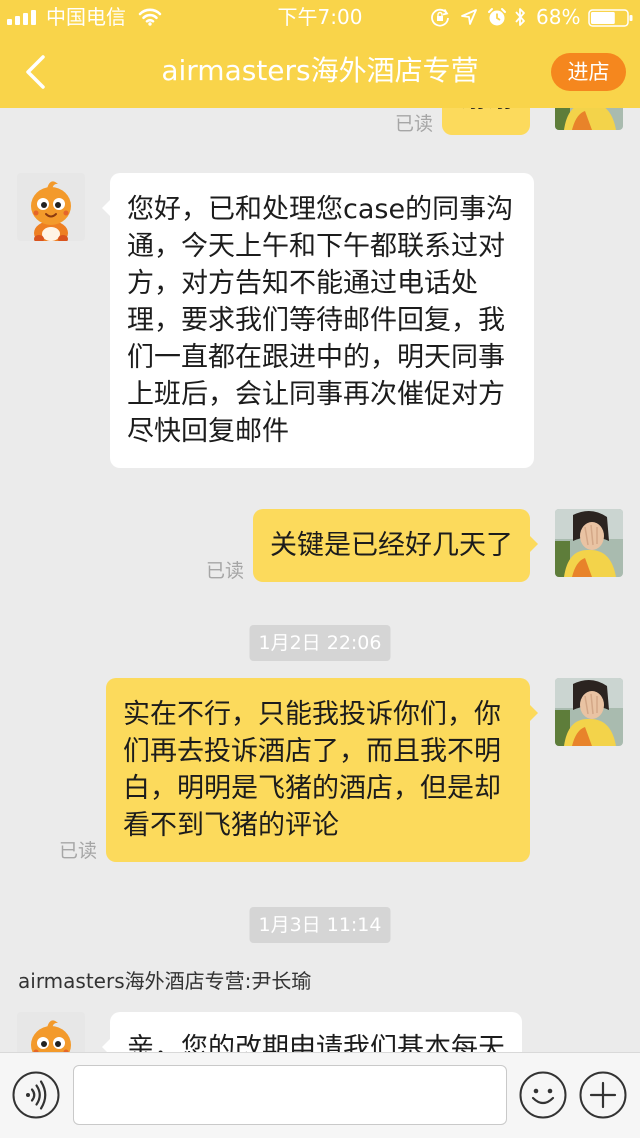 The image size is (640, 1138). I want to click on chevron-left-icon, so click(35, 72).